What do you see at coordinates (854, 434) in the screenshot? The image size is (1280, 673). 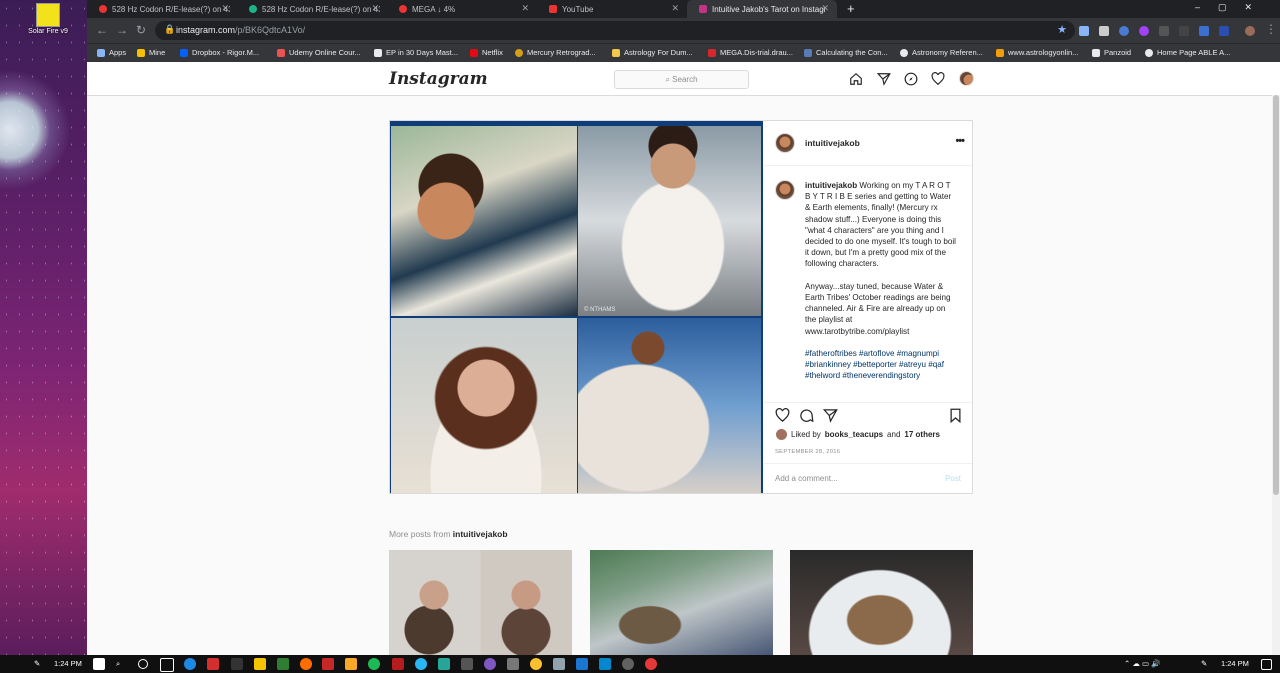 I see `liked-by-user: books_teacups` at bounding box center [854, 434].